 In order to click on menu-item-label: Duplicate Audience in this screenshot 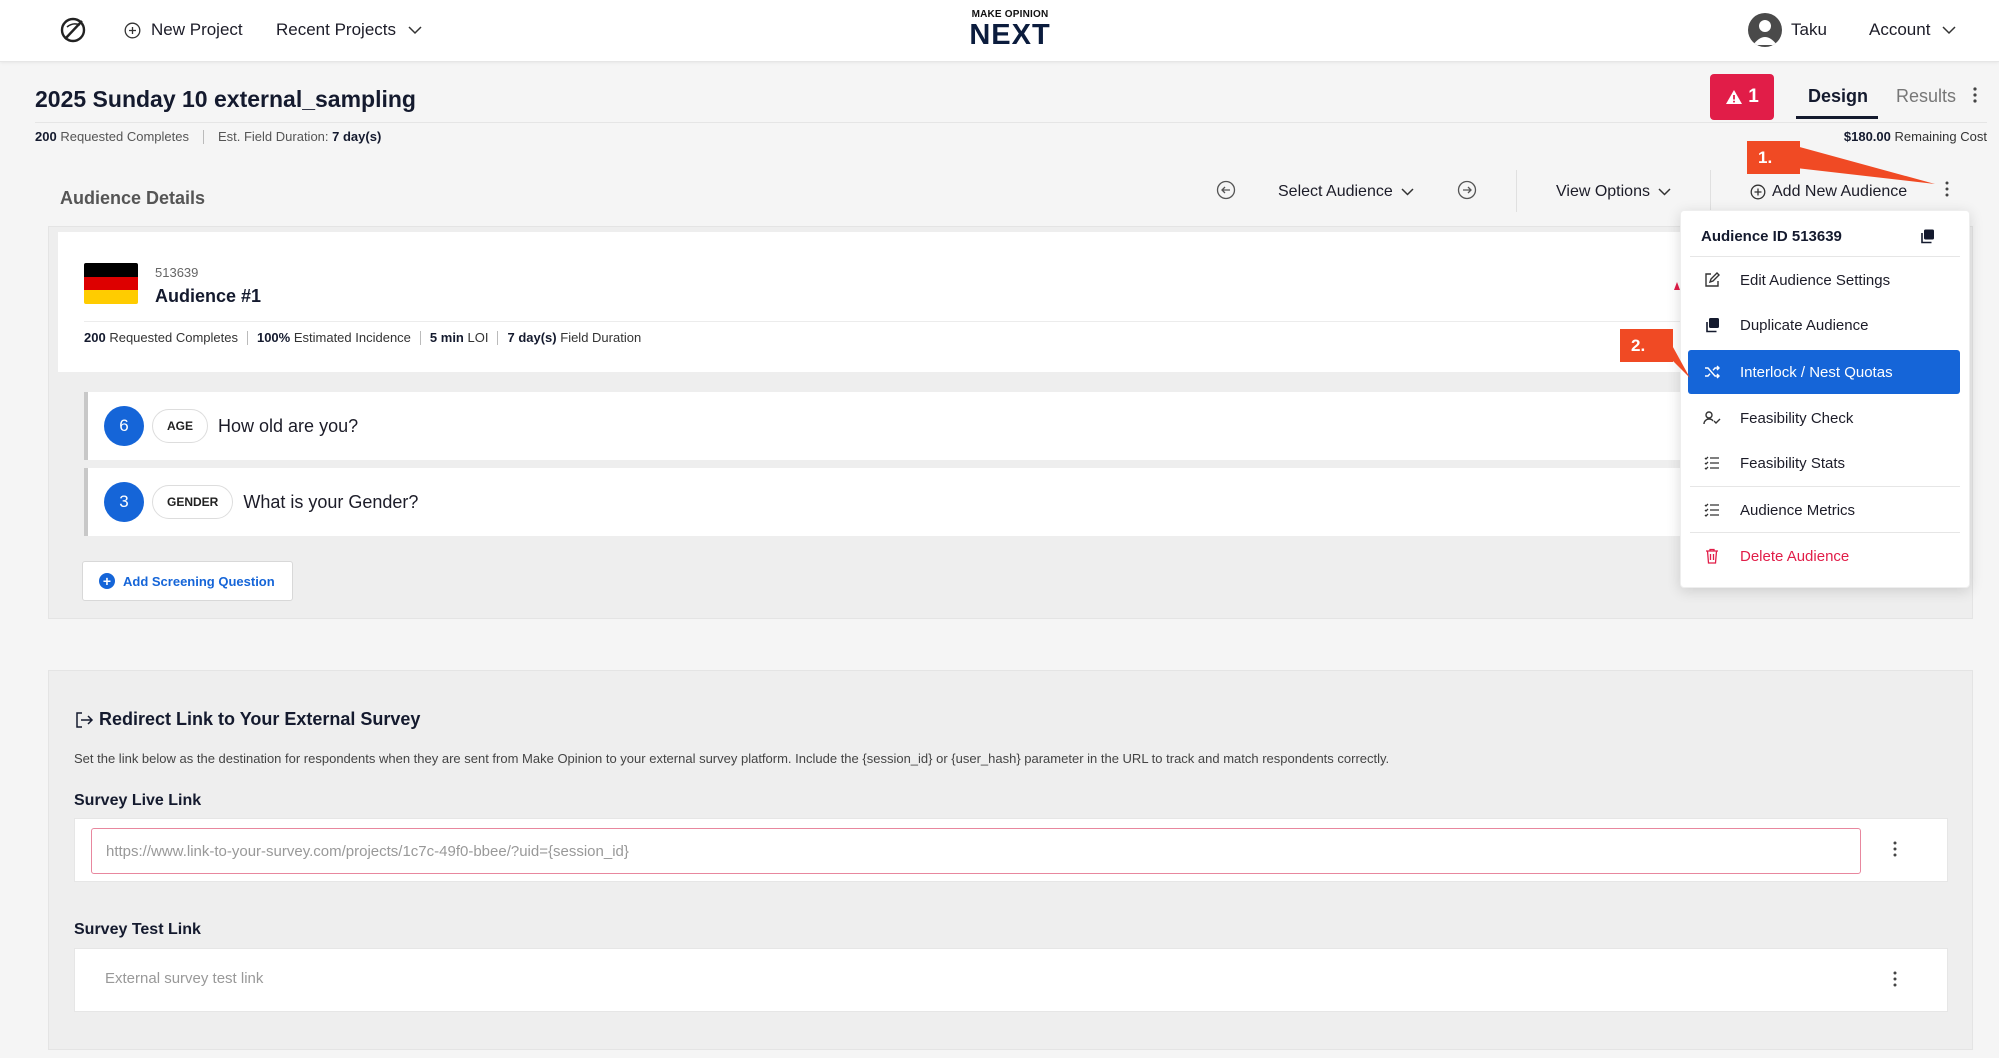, I will do `click(1804, 325)`.